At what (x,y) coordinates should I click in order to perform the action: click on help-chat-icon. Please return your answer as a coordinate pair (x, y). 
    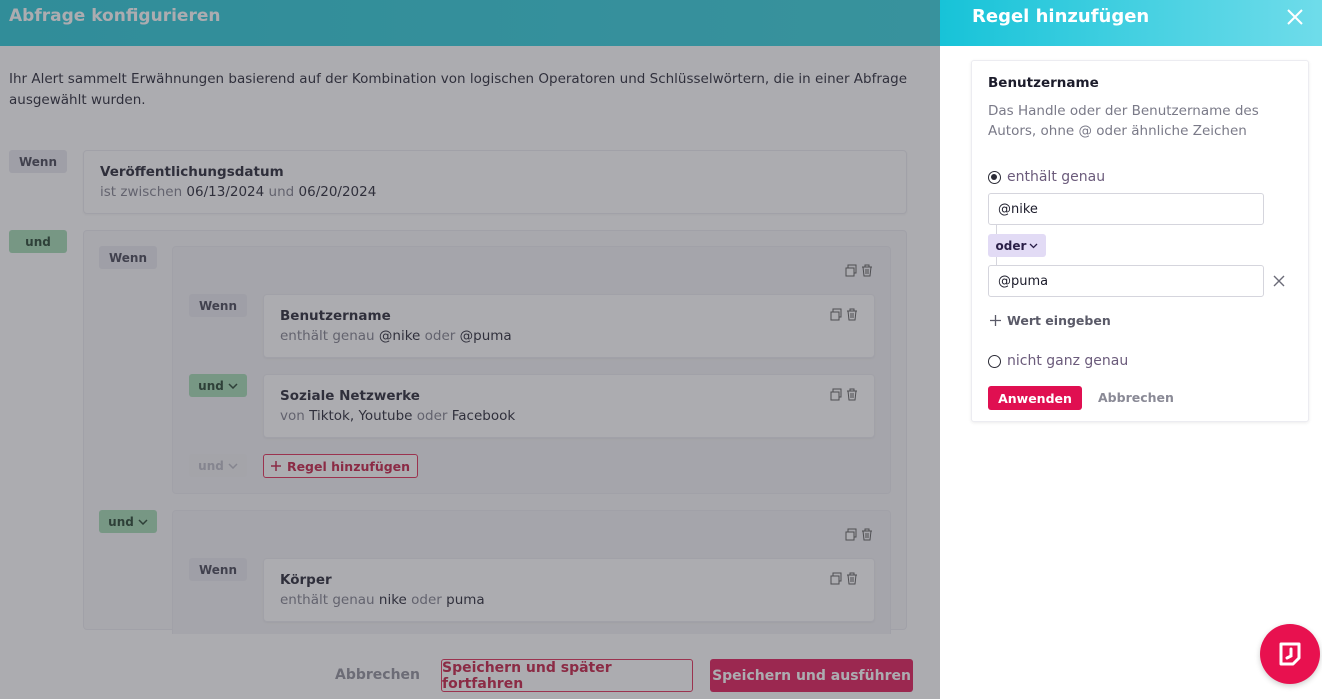
    Looking at the image, I should click on (1290, 654).